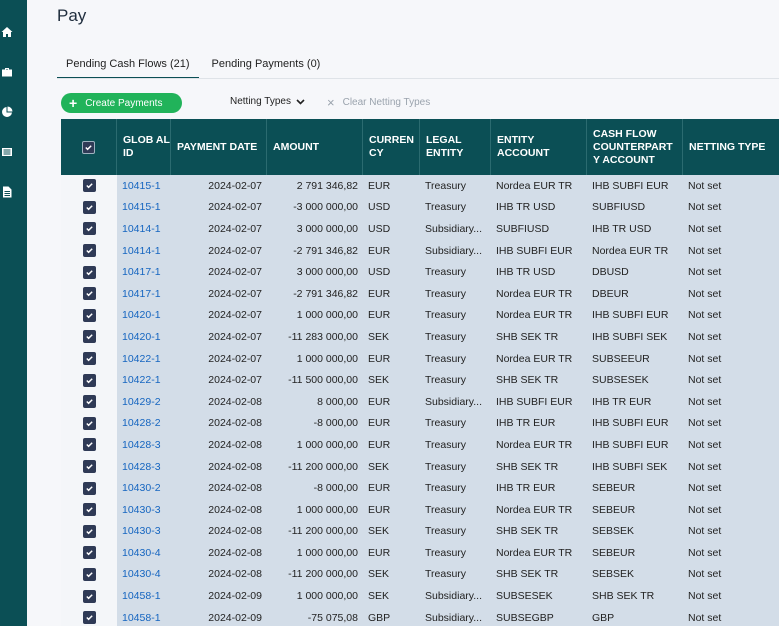  Describe the element at coordinates (144, 402) in the screenshot. I see `global-id-link: 10429-2` at that location.